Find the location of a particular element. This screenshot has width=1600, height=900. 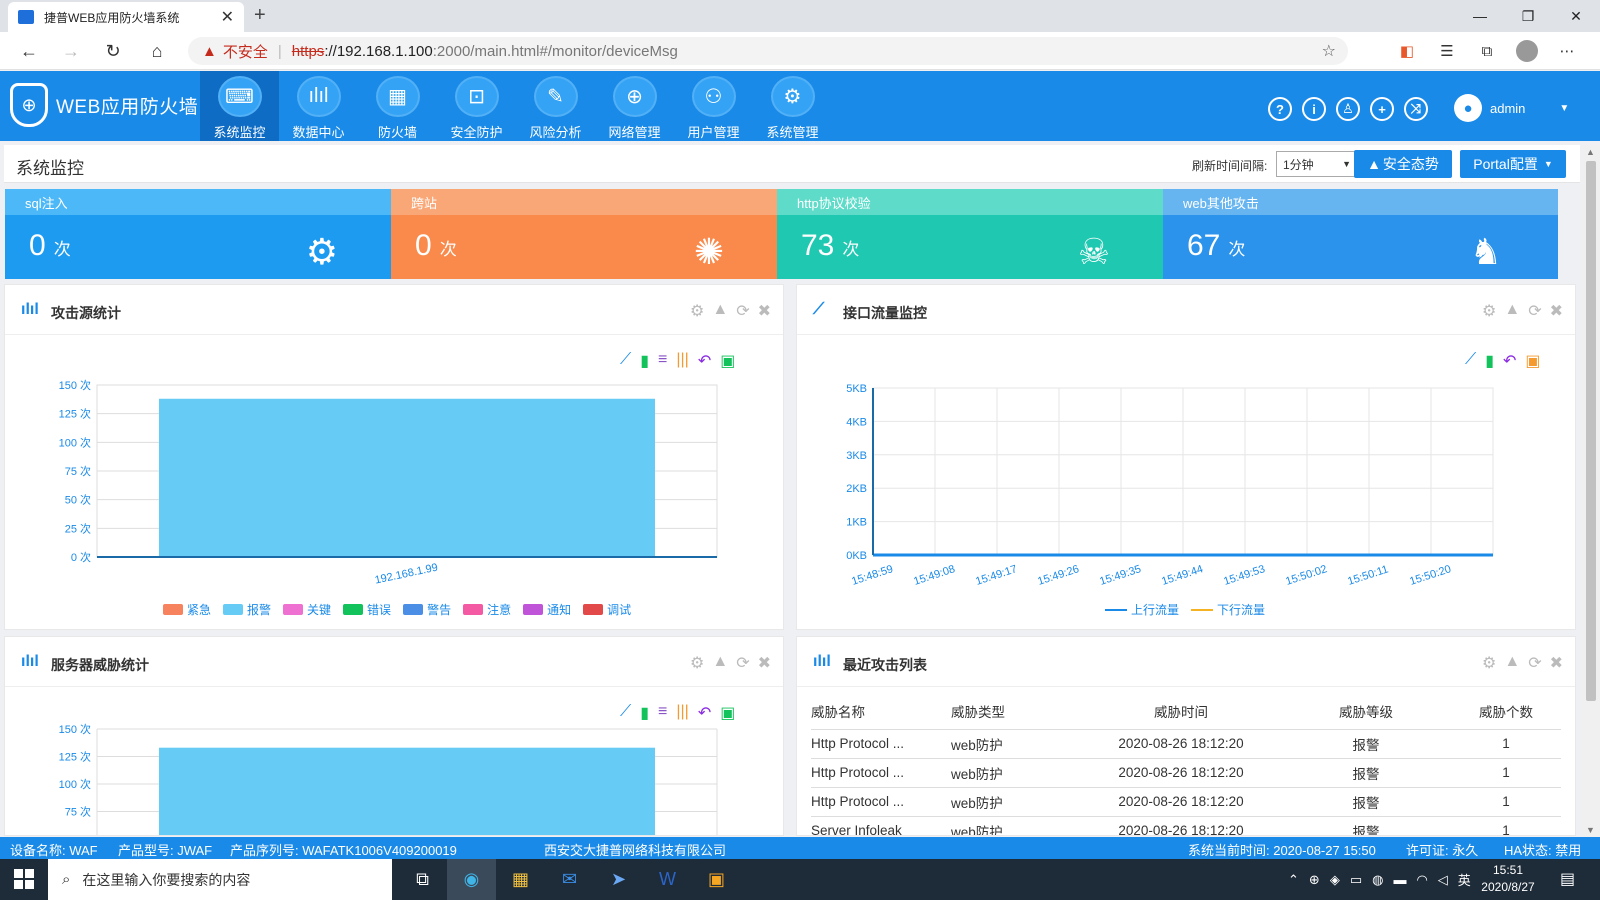

monitor-icon: ⌨ is located at coordinates (239, 96).